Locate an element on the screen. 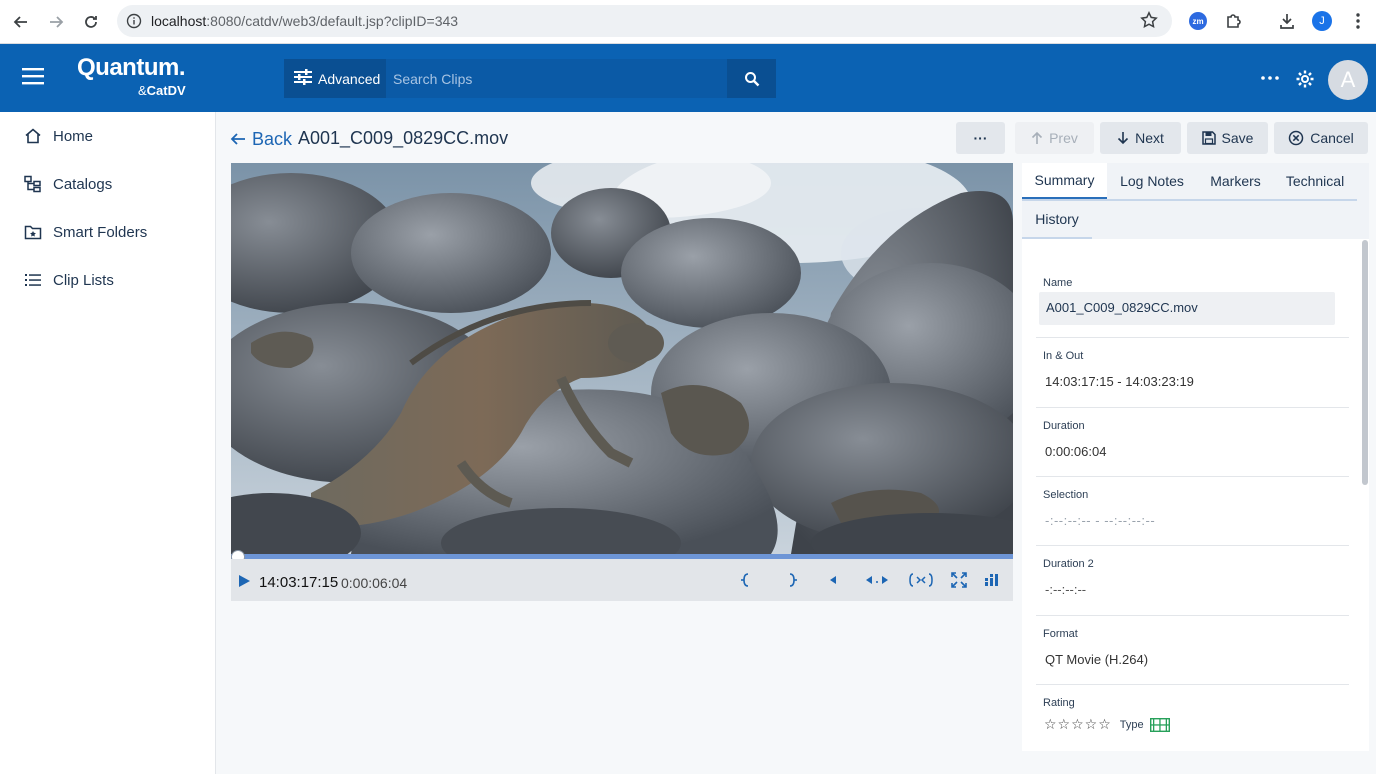 The image size is (1376, 774). player-controls: 14:03:17:15 0:00:06:04 is located at coordinates (622, 580).